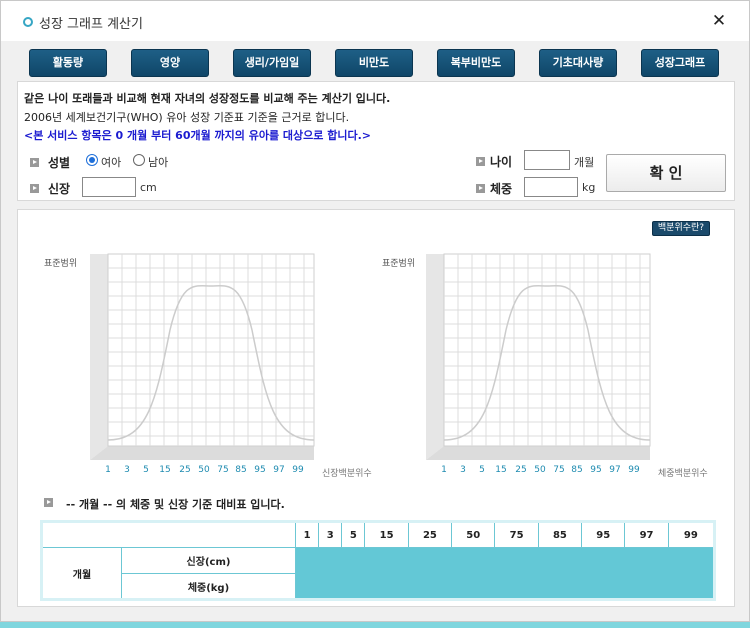  I want to click on weight-percentile-chart, so click(538, 356).